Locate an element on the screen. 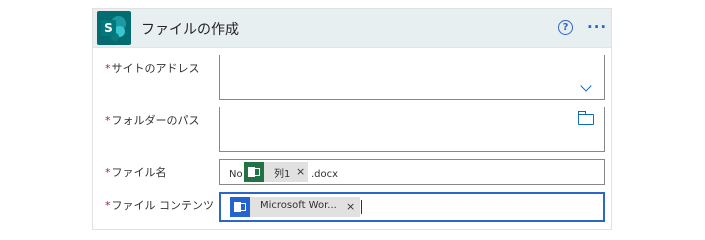  microsoft-word-token-remove-button: × is located at coordinates (350, 206).